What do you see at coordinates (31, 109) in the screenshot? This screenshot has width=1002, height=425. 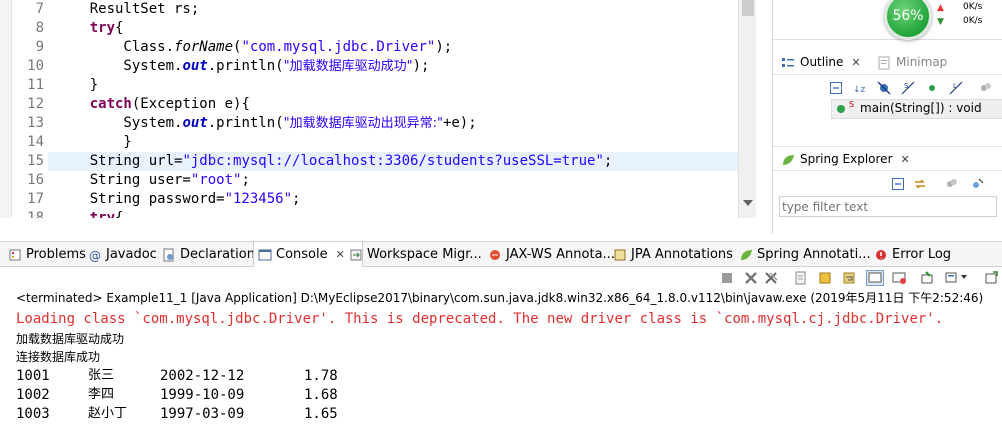 I see `line-number-ruler: 7 8 9 10 11 12 13 14 15 16 17 18` at bounding box center [31, 109].